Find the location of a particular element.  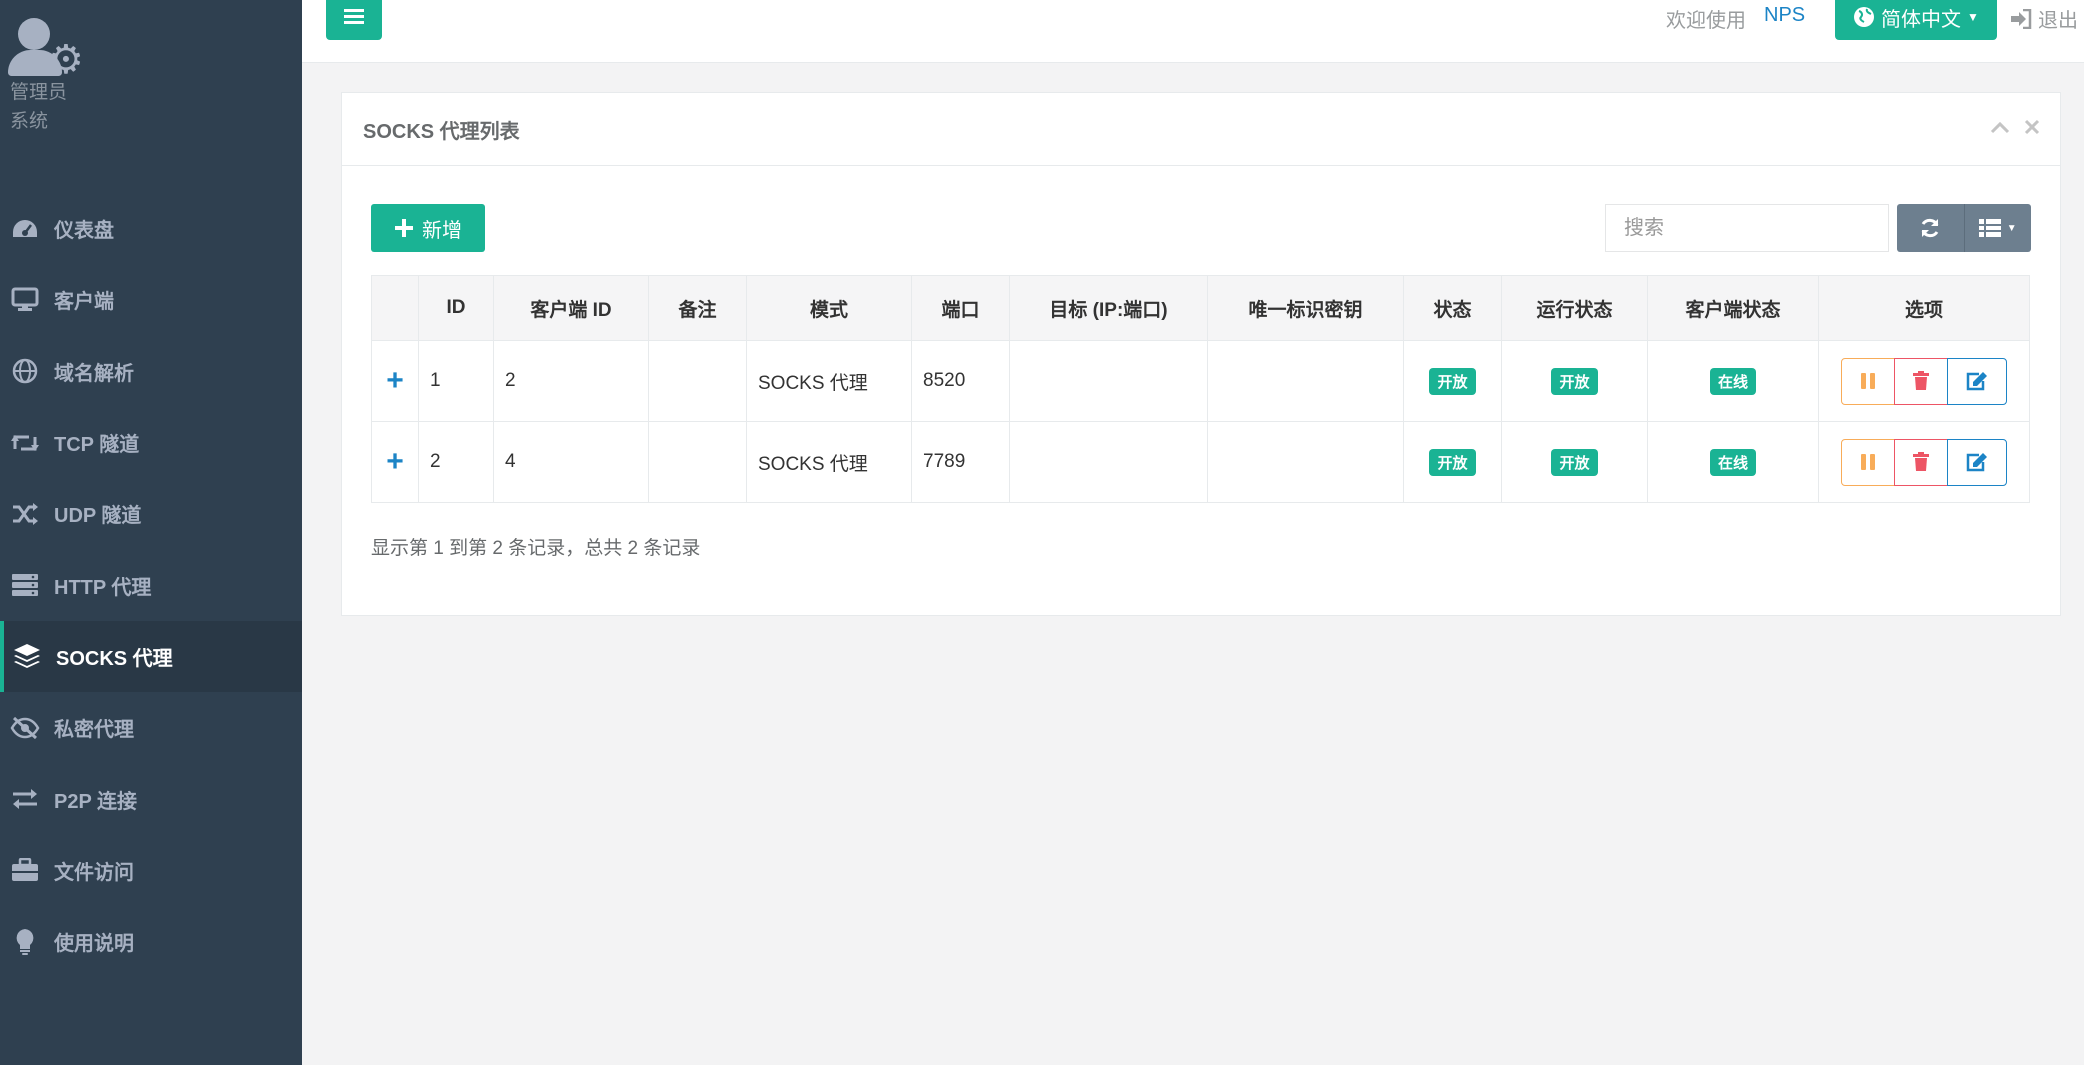

column-header-options: 选项 is located at coordinates (1924, 308).